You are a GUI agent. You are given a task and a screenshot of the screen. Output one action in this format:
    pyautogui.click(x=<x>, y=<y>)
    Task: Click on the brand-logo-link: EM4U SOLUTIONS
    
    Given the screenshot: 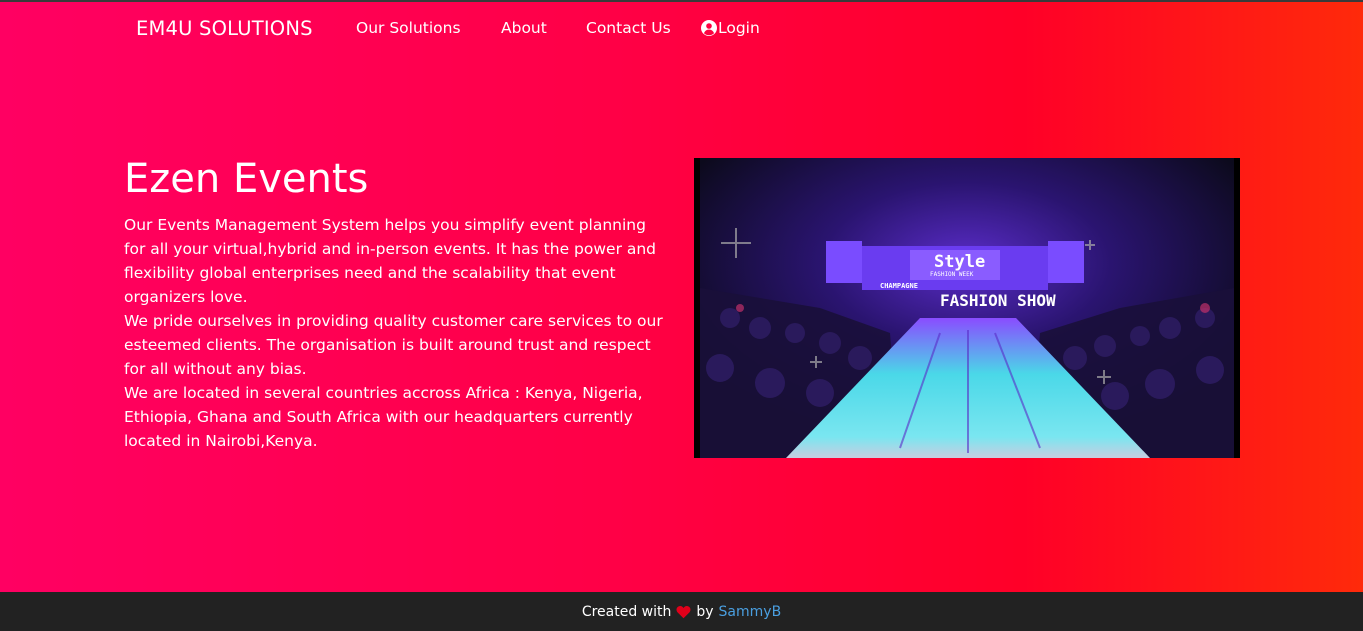 What is the action you would take?
    pyautogui.click(x=224, y=28)
    